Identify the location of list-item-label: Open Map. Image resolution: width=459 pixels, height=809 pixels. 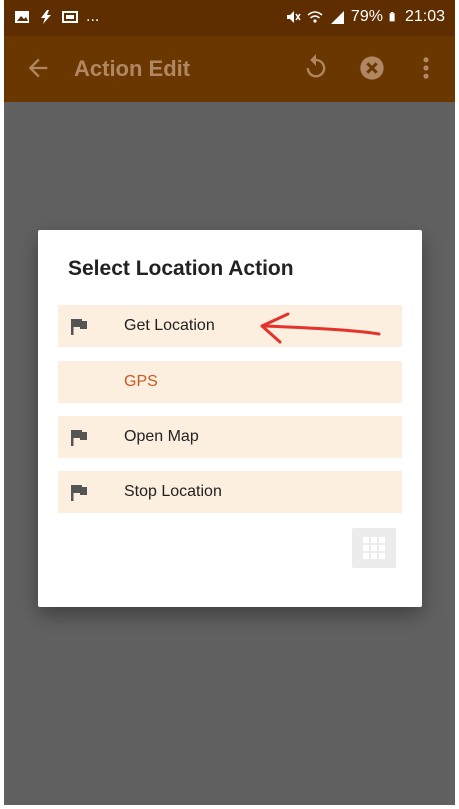
(161, 436).